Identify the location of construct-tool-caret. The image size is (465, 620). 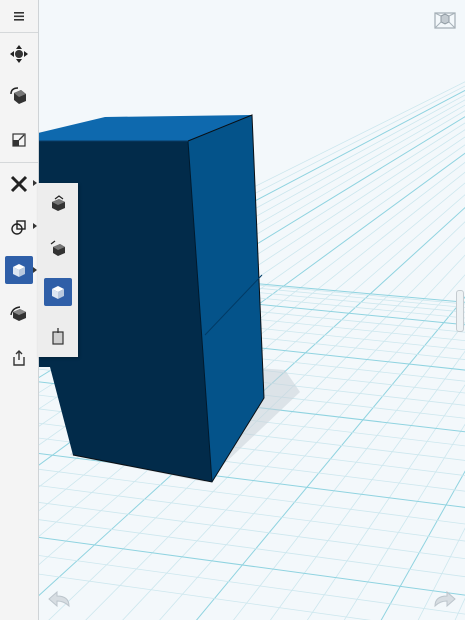
(35, 226).